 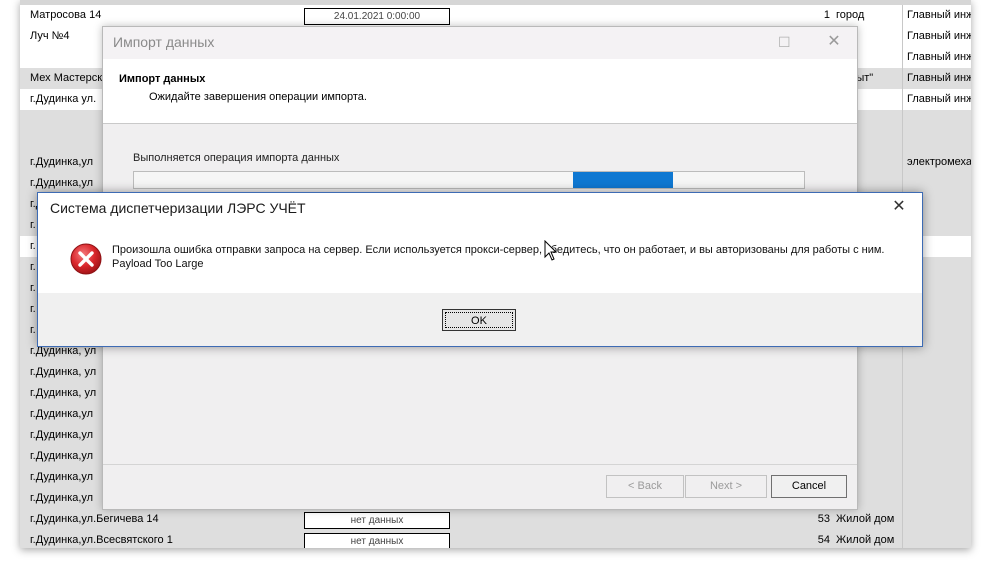 What do you see at coordinates (158, 264) in the screenshot?
I see `error-detail: Payload Too Large` at bounding box center [158, 264].